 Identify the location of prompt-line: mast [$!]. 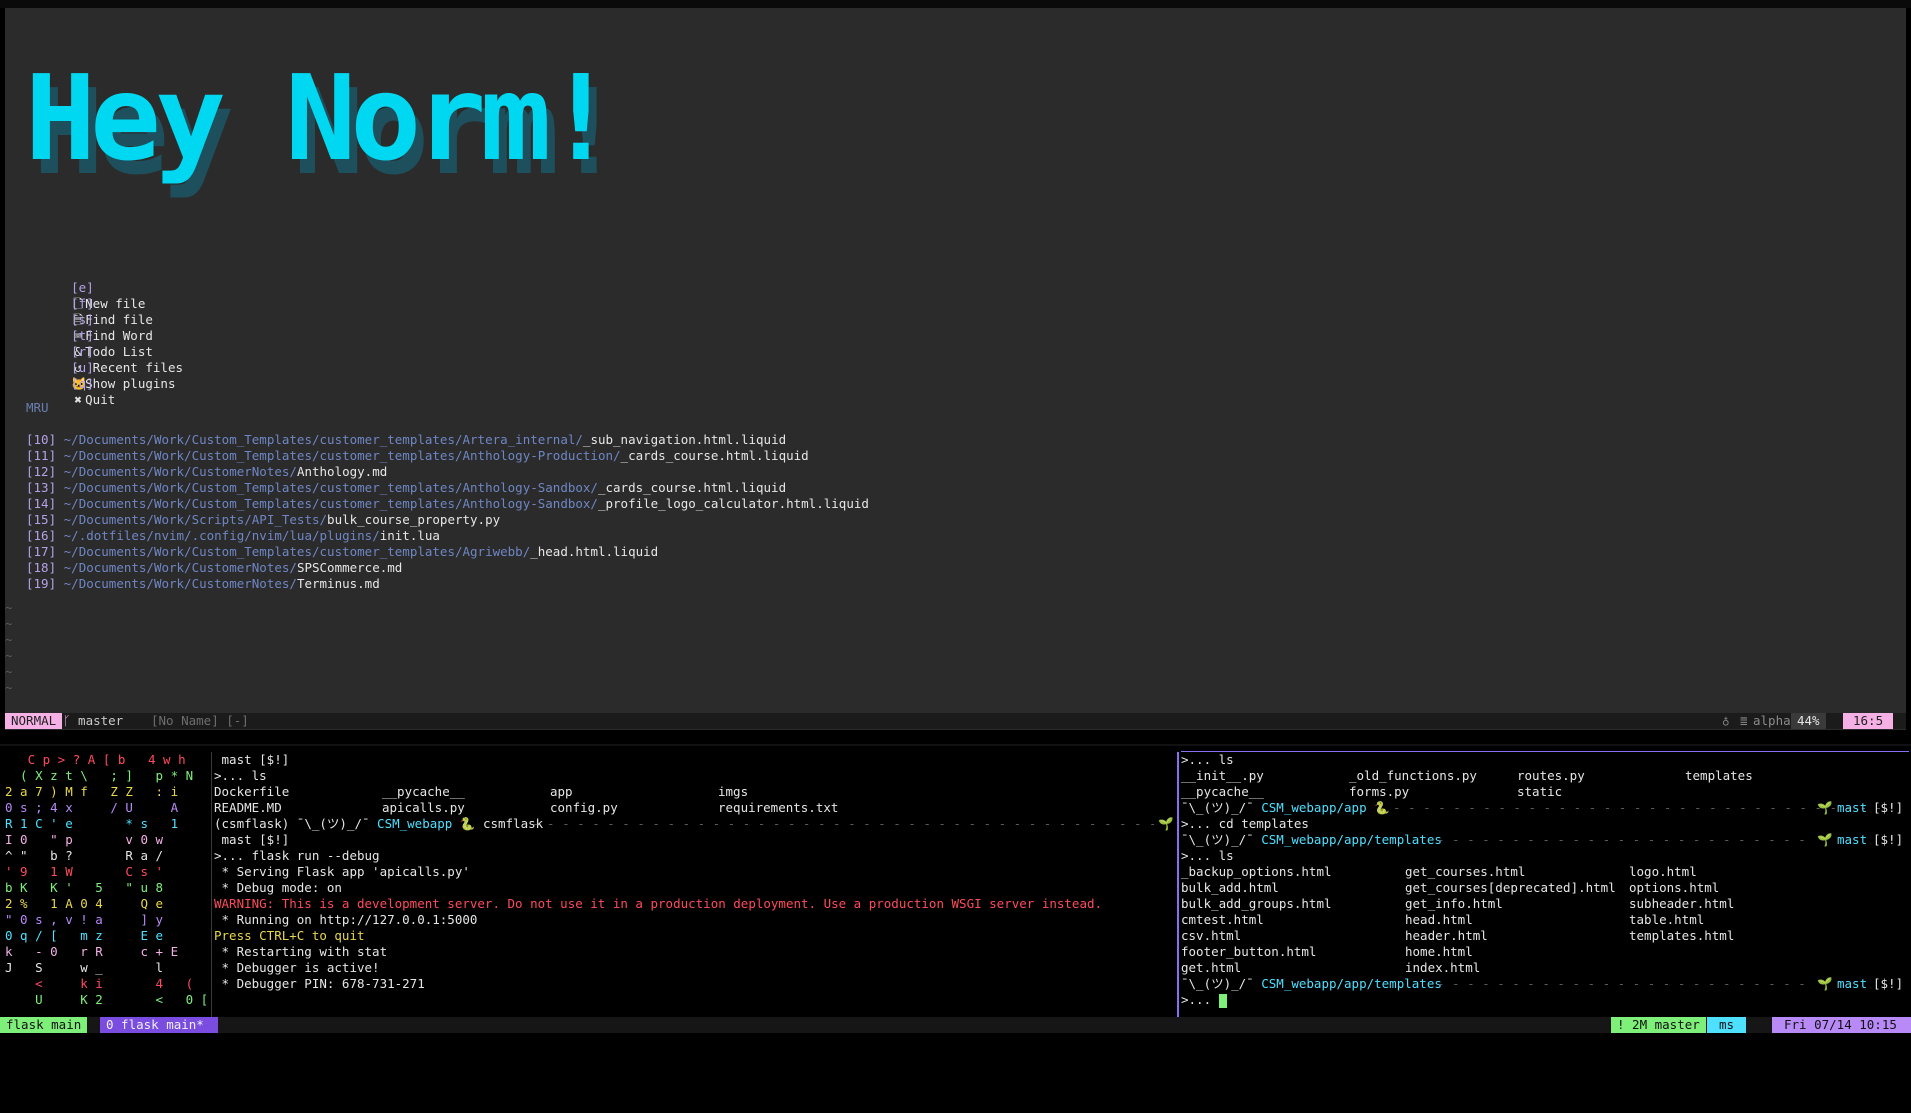
(694, 840).